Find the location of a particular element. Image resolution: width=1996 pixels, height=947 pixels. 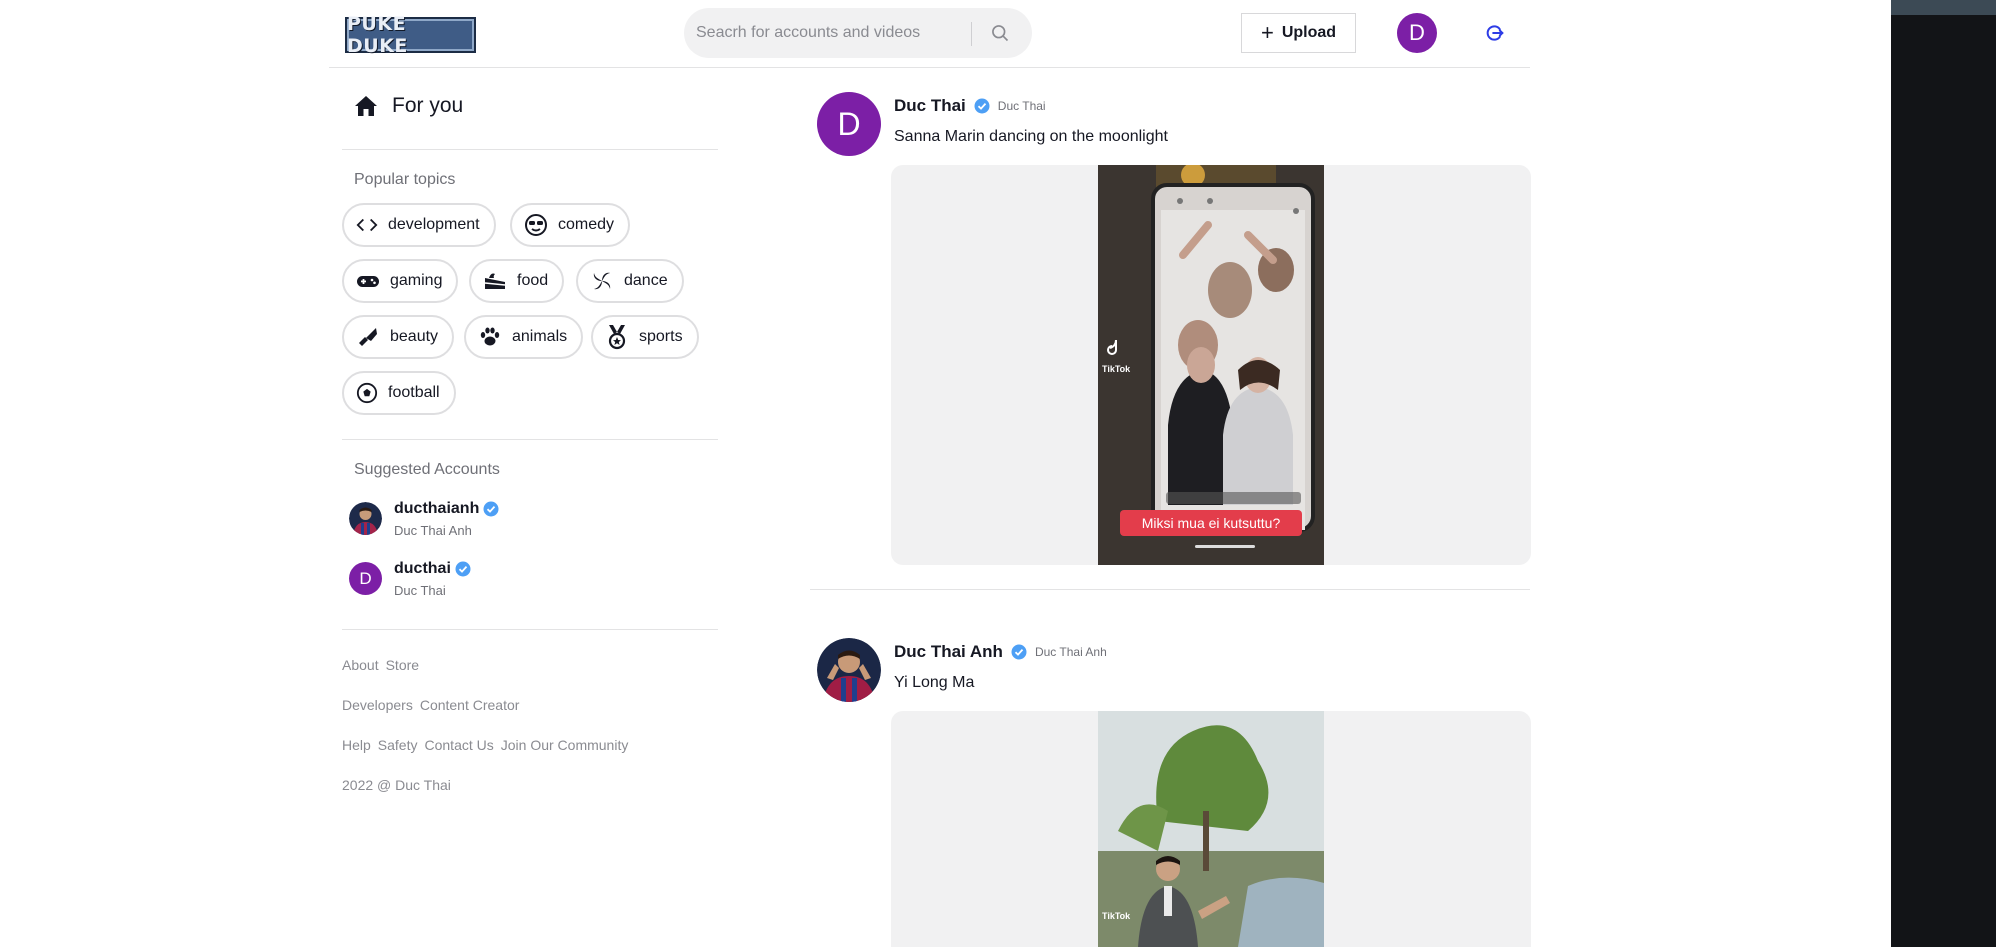

topic-label: sports is located at coordinates (661, 336).